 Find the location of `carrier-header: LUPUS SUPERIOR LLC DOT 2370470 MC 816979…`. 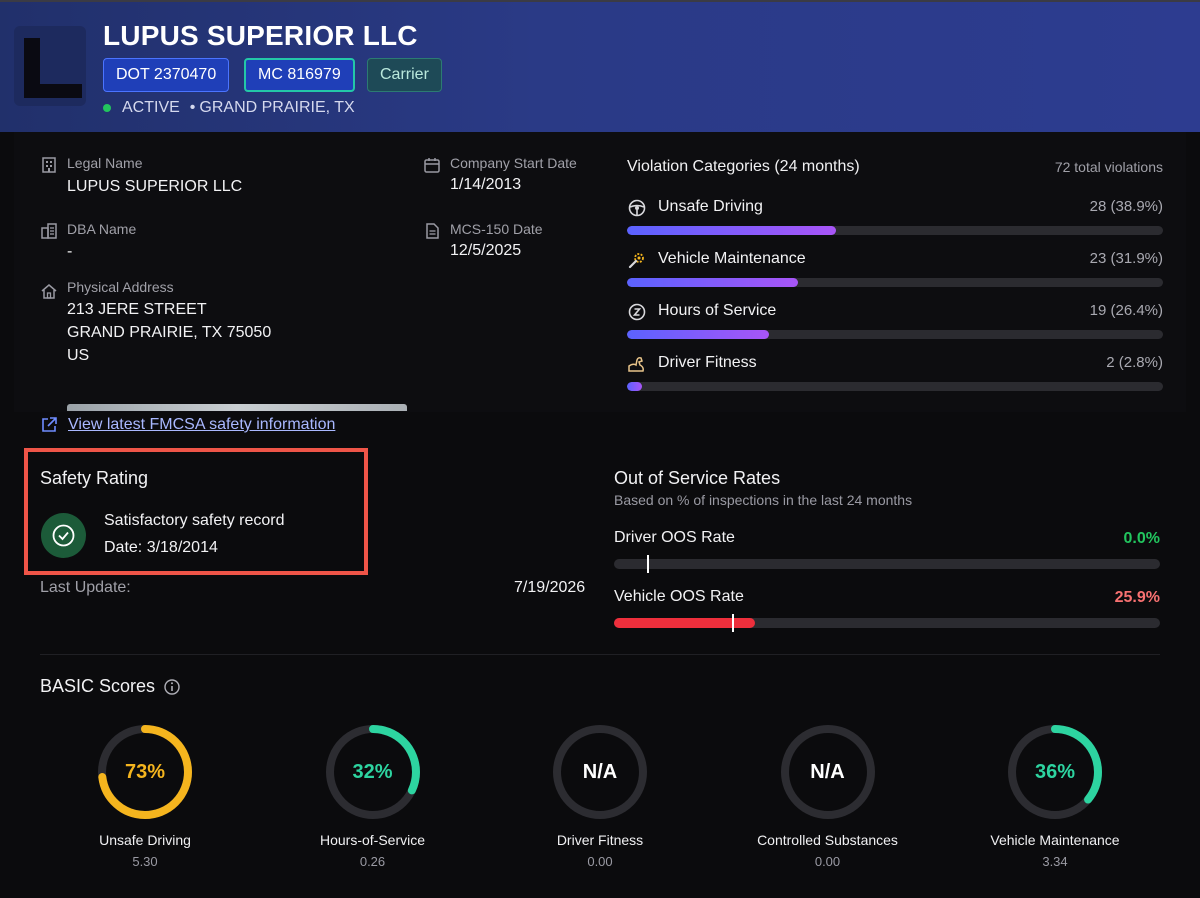

carrier-header: LUPUS SUPERIOR LLC DOT 2370470 MC 816979… is located at coordinates (600, 66).